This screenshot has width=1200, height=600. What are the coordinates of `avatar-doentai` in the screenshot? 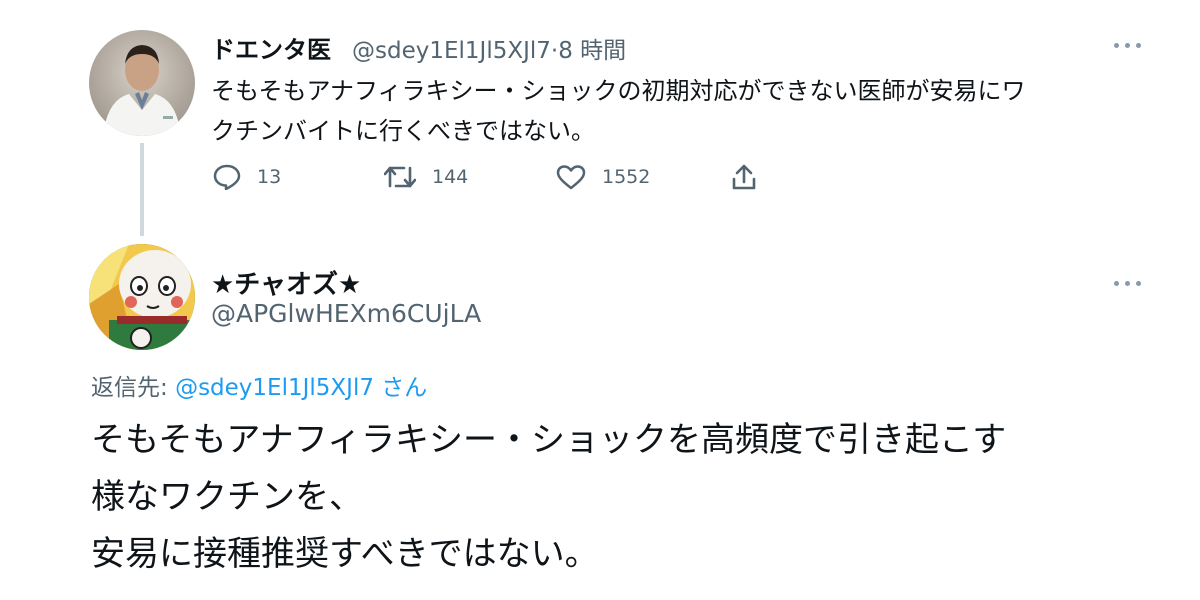 It's located at (142, 83).